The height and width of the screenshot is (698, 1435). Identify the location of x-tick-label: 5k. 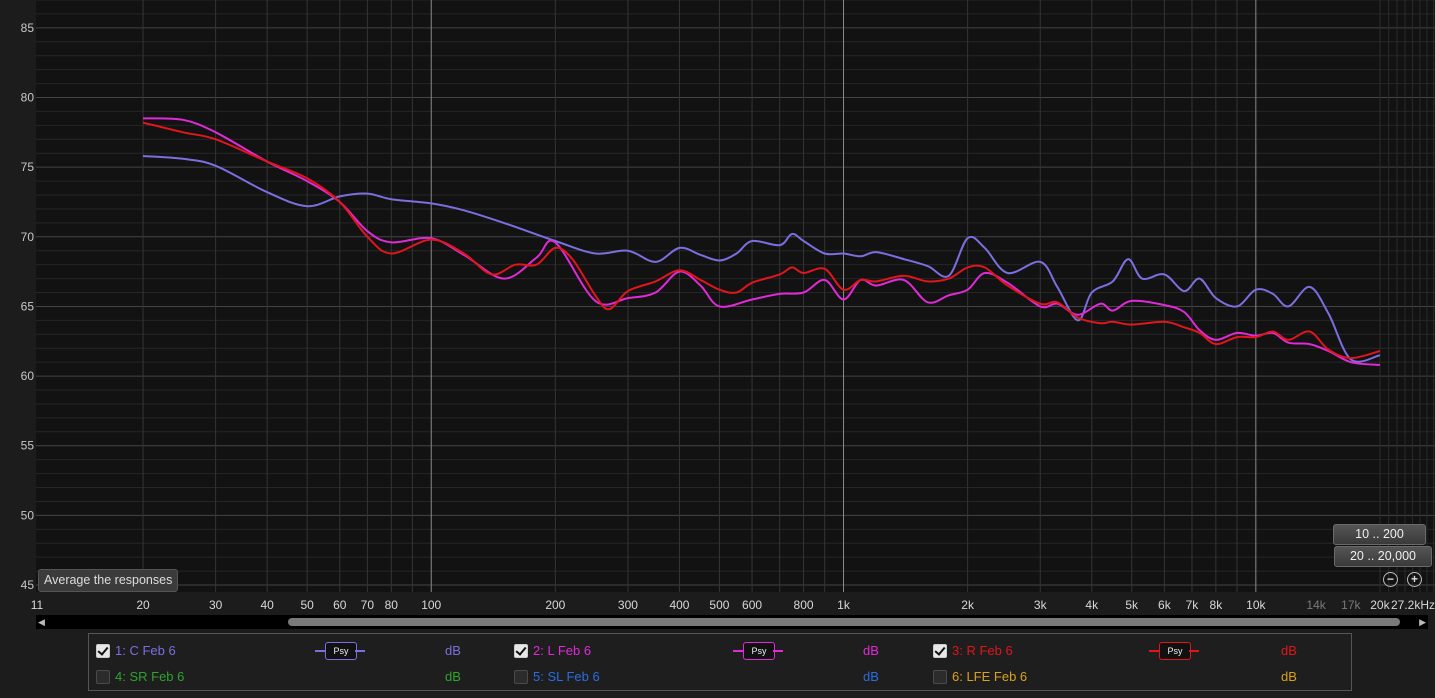
(1132, 605).